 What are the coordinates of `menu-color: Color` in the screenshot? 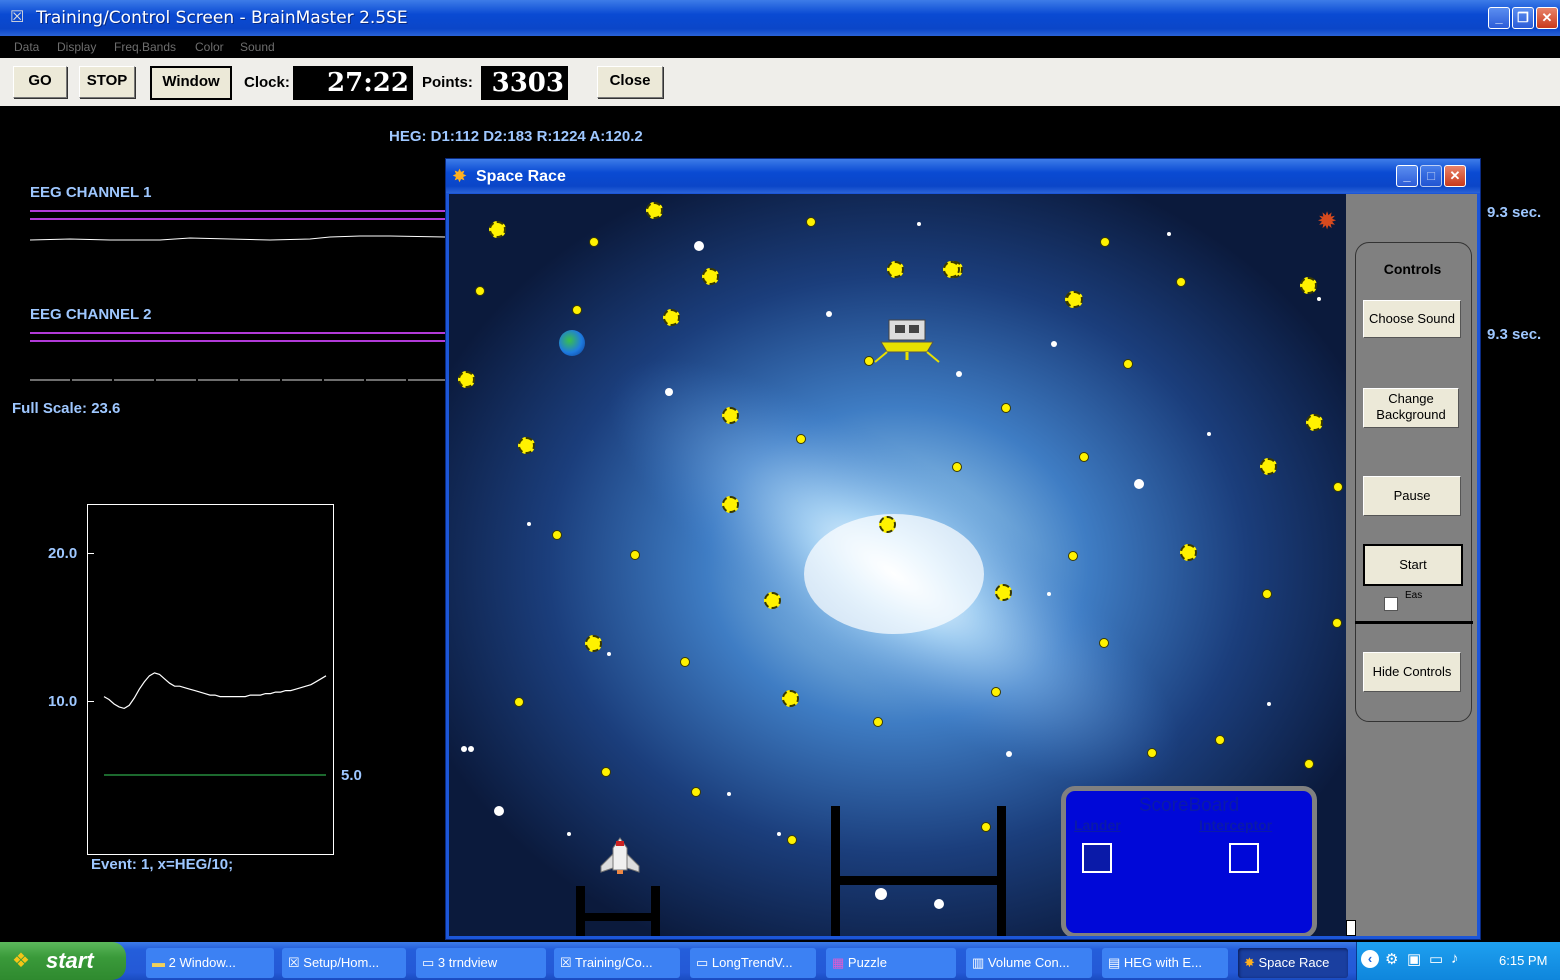 It's located at (209, 47).